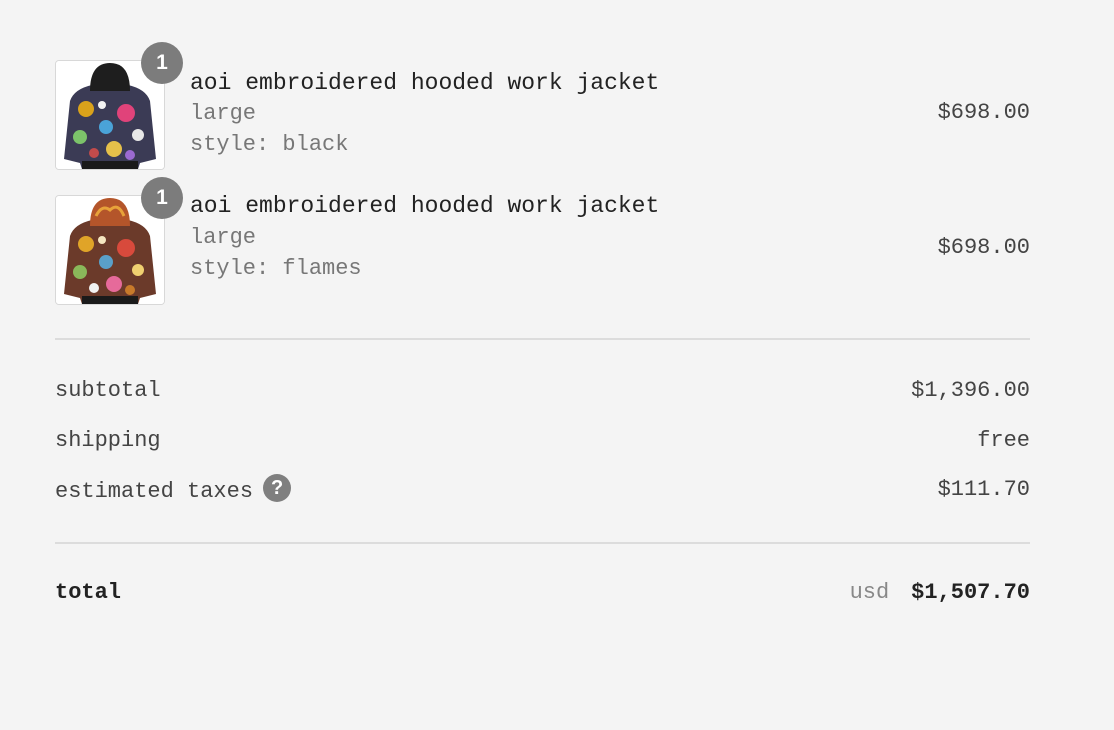 The image size is (1114, 730). What do you see at coordinates (869, 592) in the screenshot?
I see `currency-code: usd` at bounding box center [869, 592].